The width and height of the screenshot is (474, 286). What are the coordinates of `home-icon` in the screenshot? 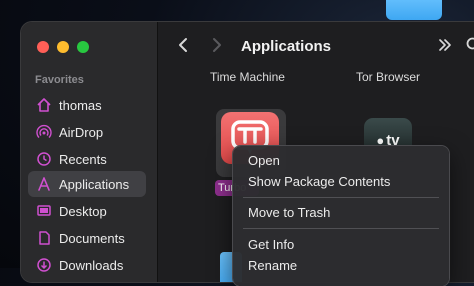 It's located at (44, 105).